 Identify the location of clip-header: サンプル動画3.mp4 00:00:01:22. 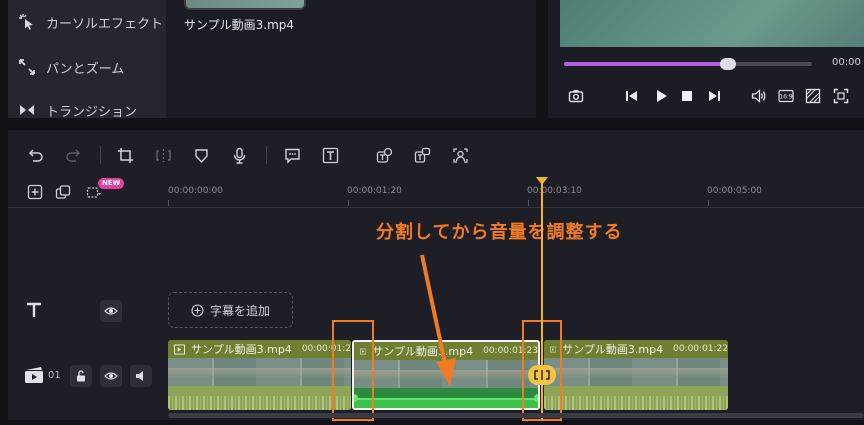
(636, 349).